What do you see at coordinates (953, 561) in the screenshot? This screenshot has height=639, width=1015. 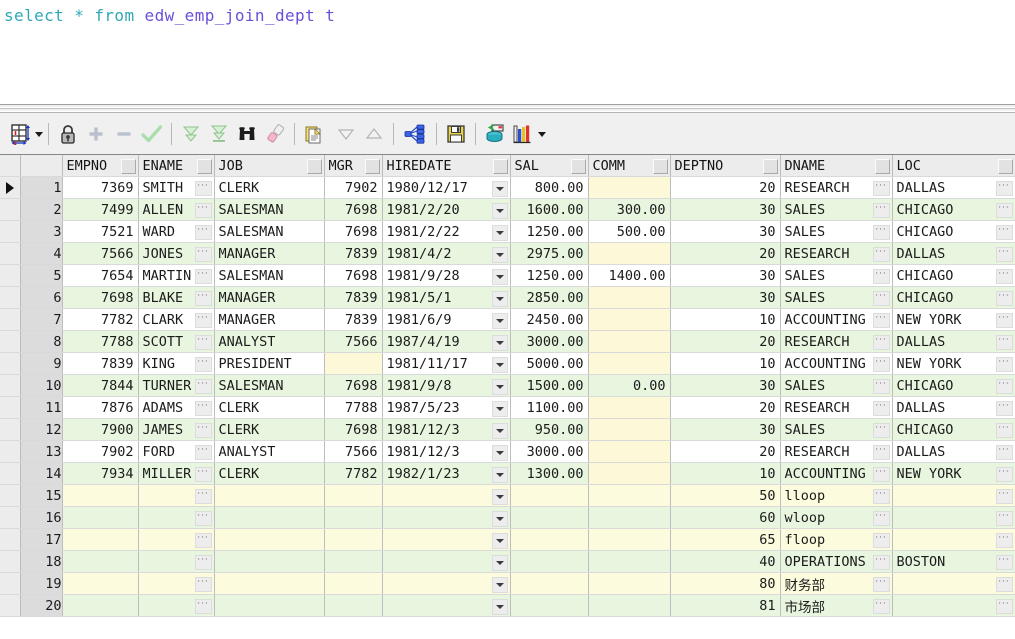 I see `cell-loc: BOSTON ···` at bounding box center [953, 561].